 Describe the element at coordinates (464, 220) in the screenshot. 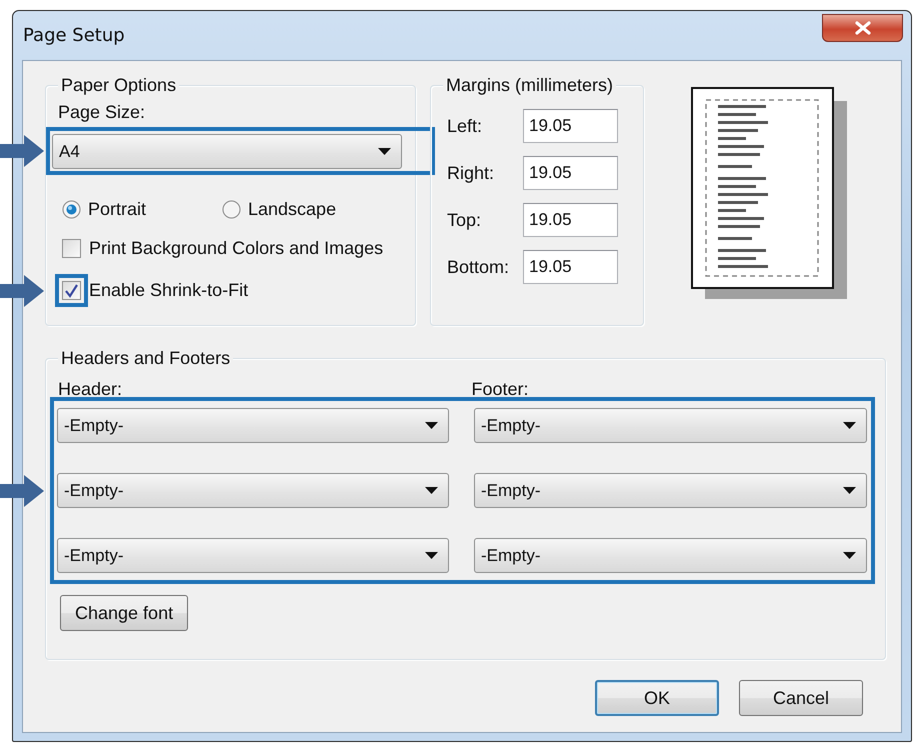

I see `margin-label: Top:` at that location.